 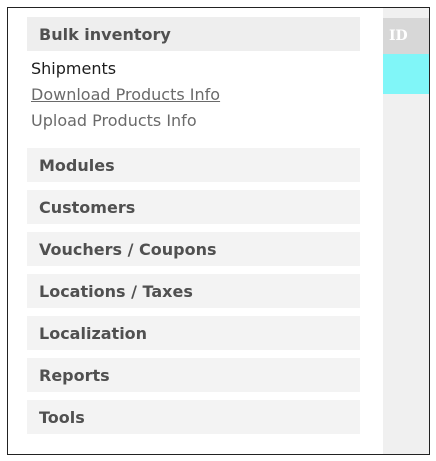 I want to click on id-column-header: ID, so click(x=406, y=36).